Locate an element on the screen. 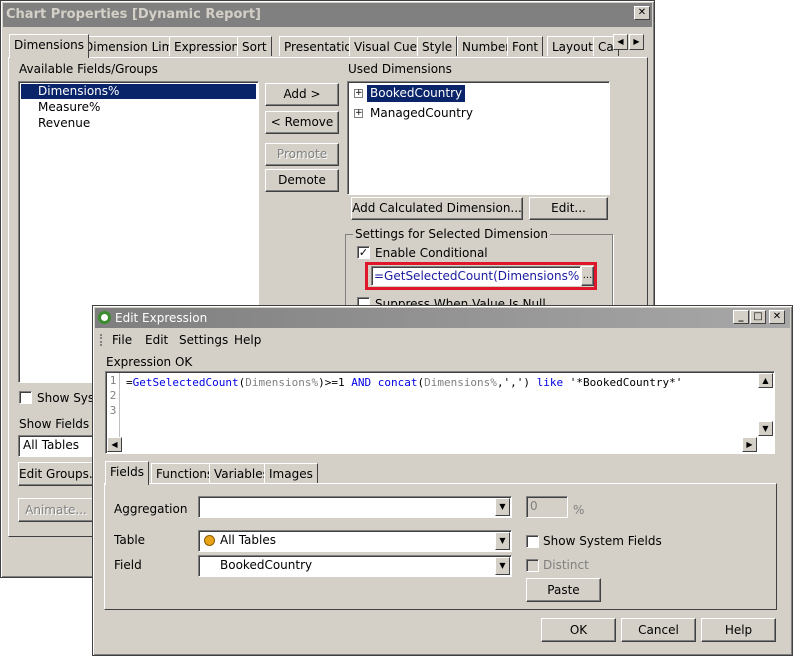 Image resolution: width=794 pixels, height=657 pixels. scroll-left-icon: ◀ is located at coordinates (114, 444).